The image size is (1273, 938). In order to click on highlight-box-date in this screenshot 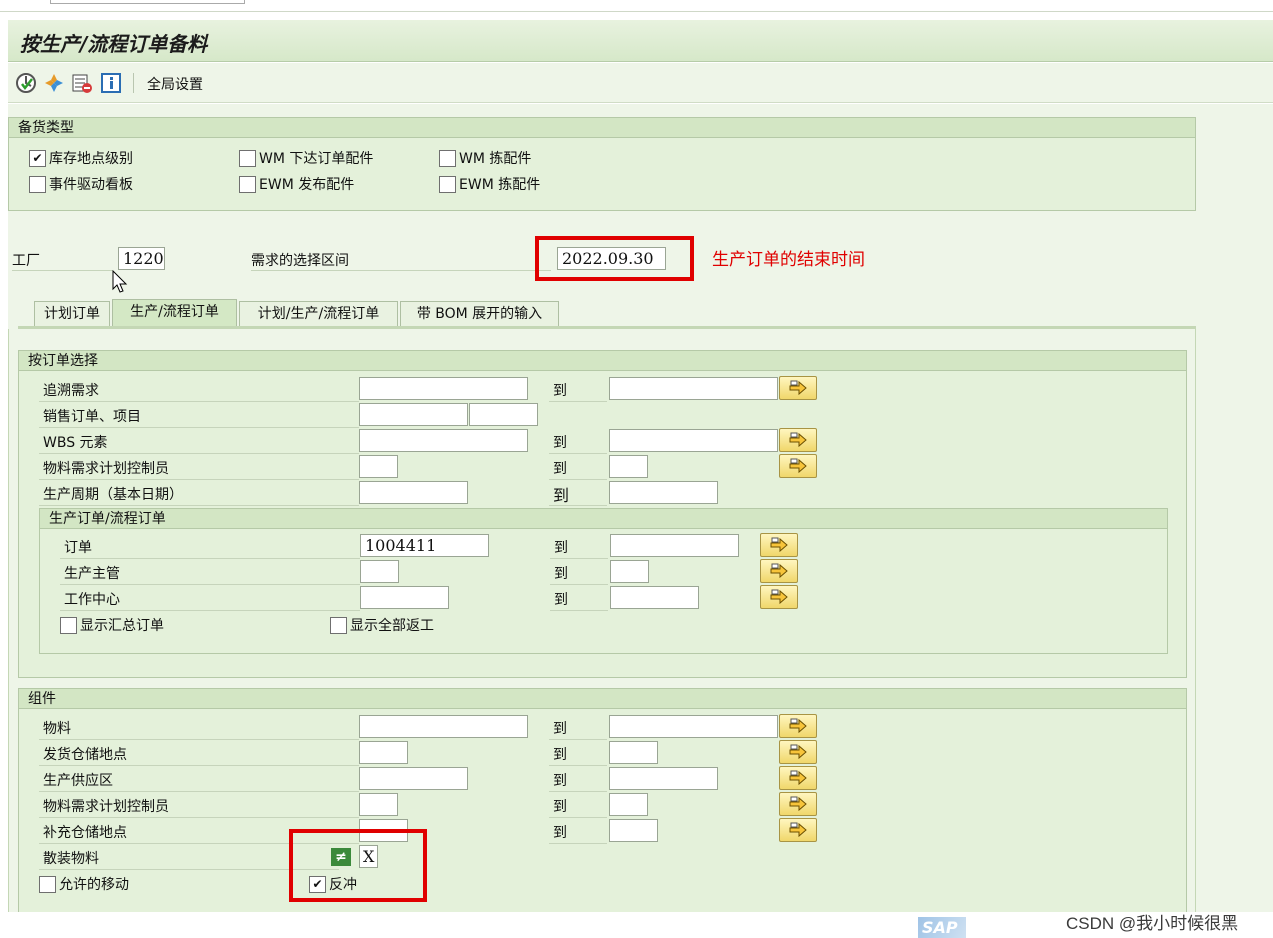, I will do `click(614, 258)`.